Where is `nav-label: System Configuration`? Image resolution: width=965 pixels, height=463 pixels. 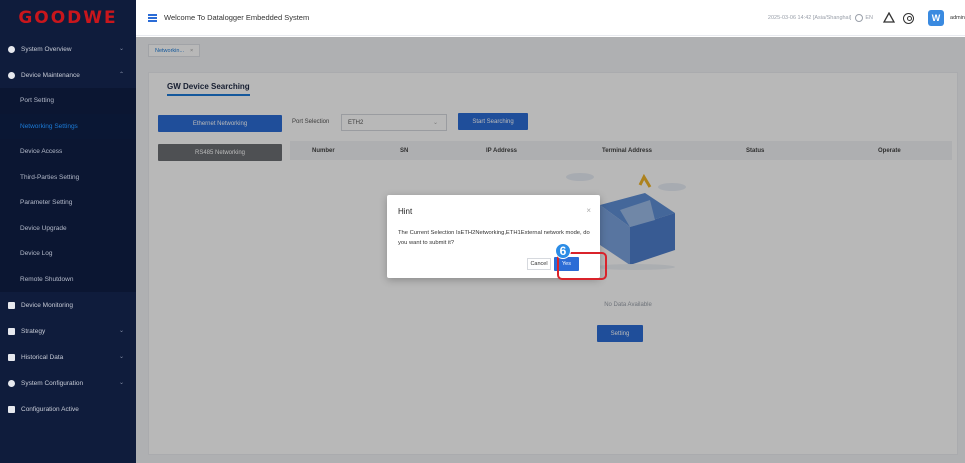 nav-label: System Configuration is located at coordinates (52, 383).